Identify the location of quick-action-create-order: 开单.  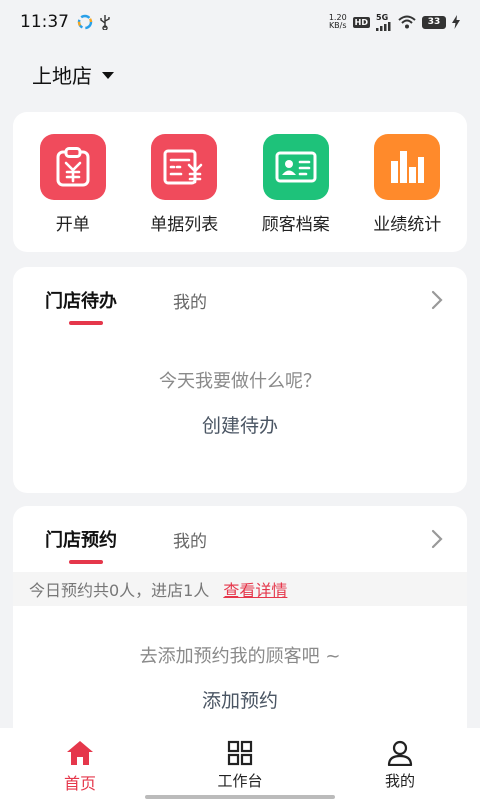
(73, 193).